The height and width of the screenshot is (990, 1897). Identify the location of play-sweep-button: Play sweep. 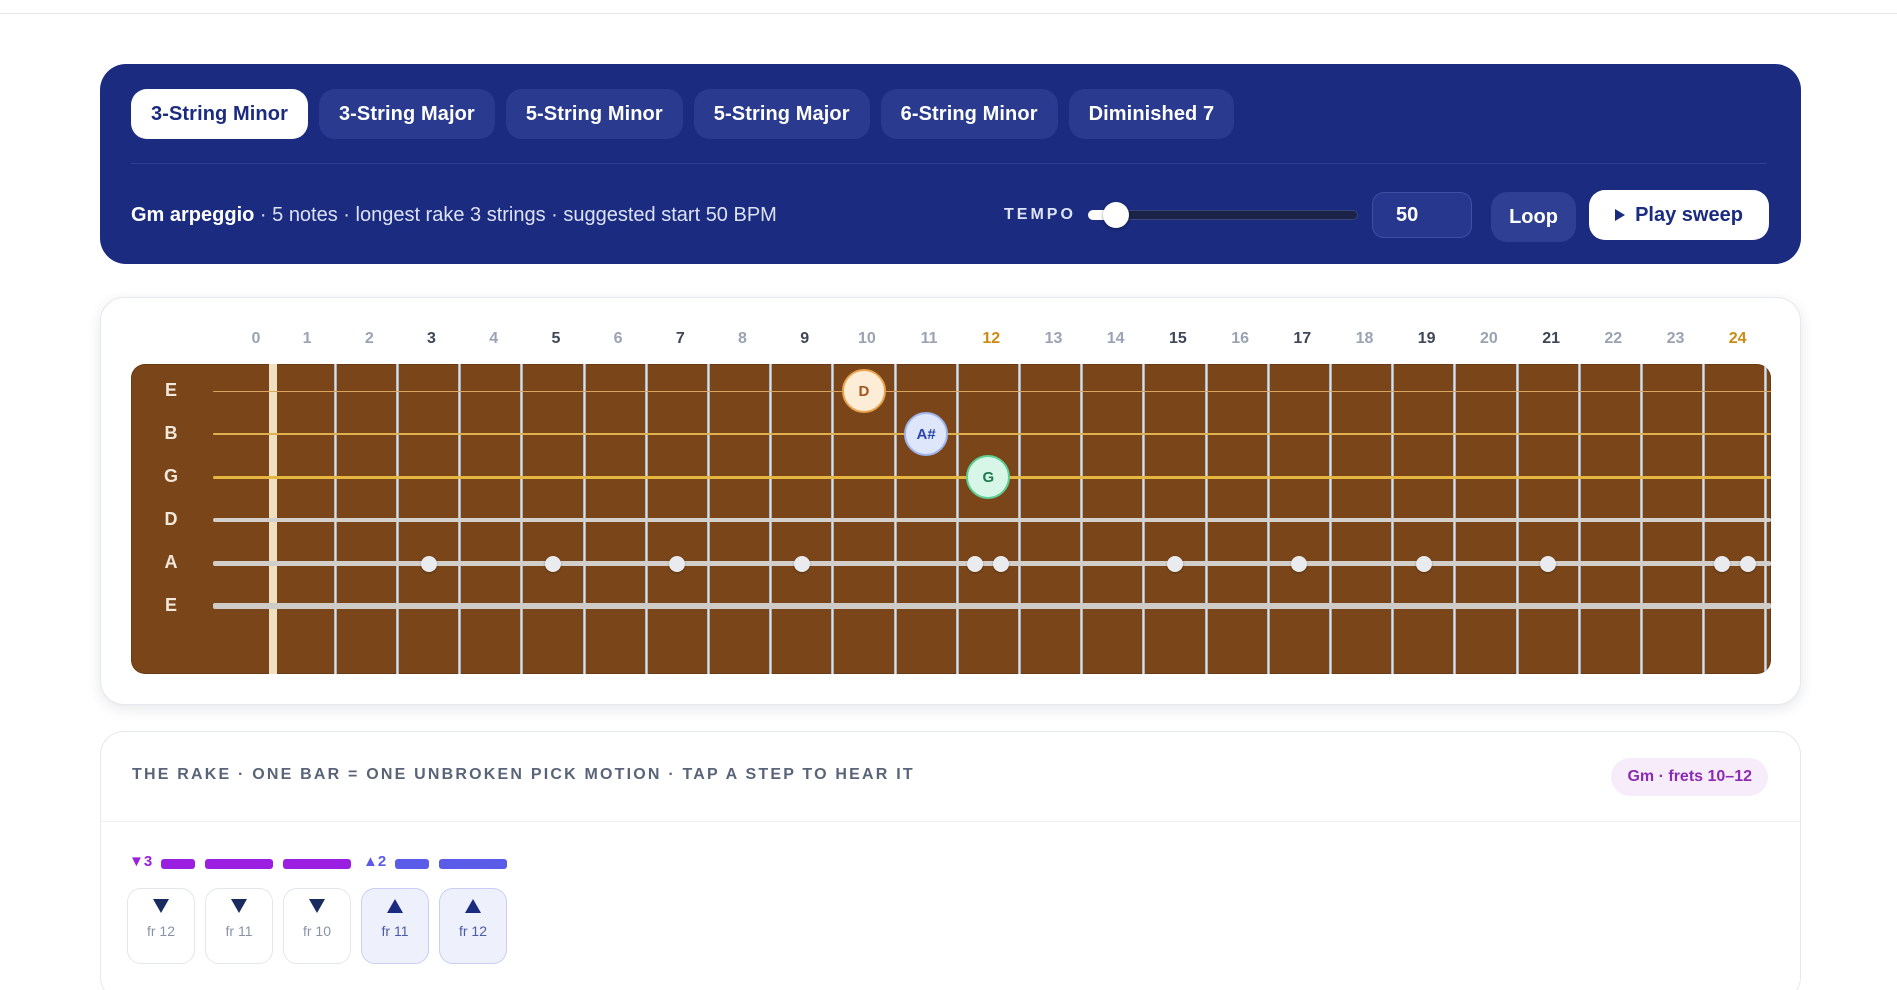
(1679, 215).